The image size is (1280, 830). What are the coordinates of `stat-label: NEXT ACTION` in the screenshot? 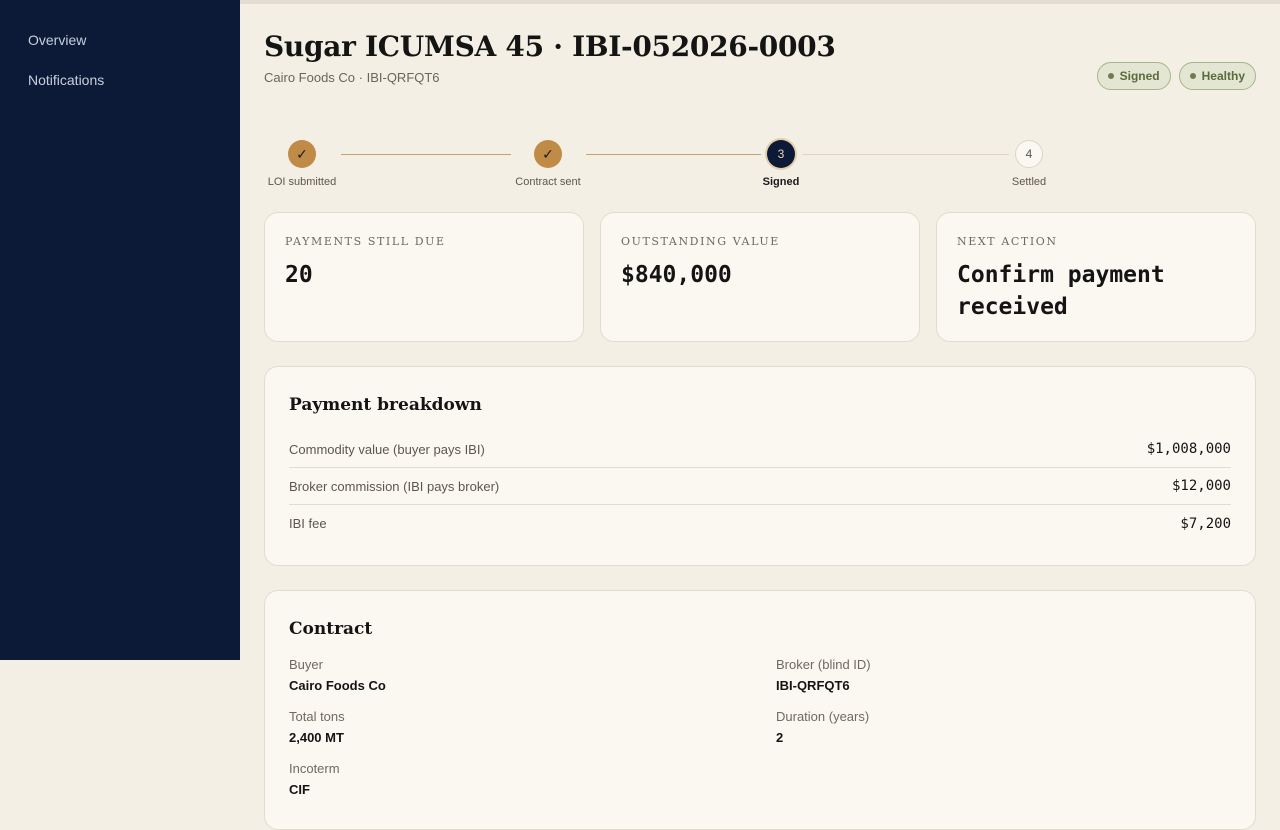 It's located at (1007, 241).